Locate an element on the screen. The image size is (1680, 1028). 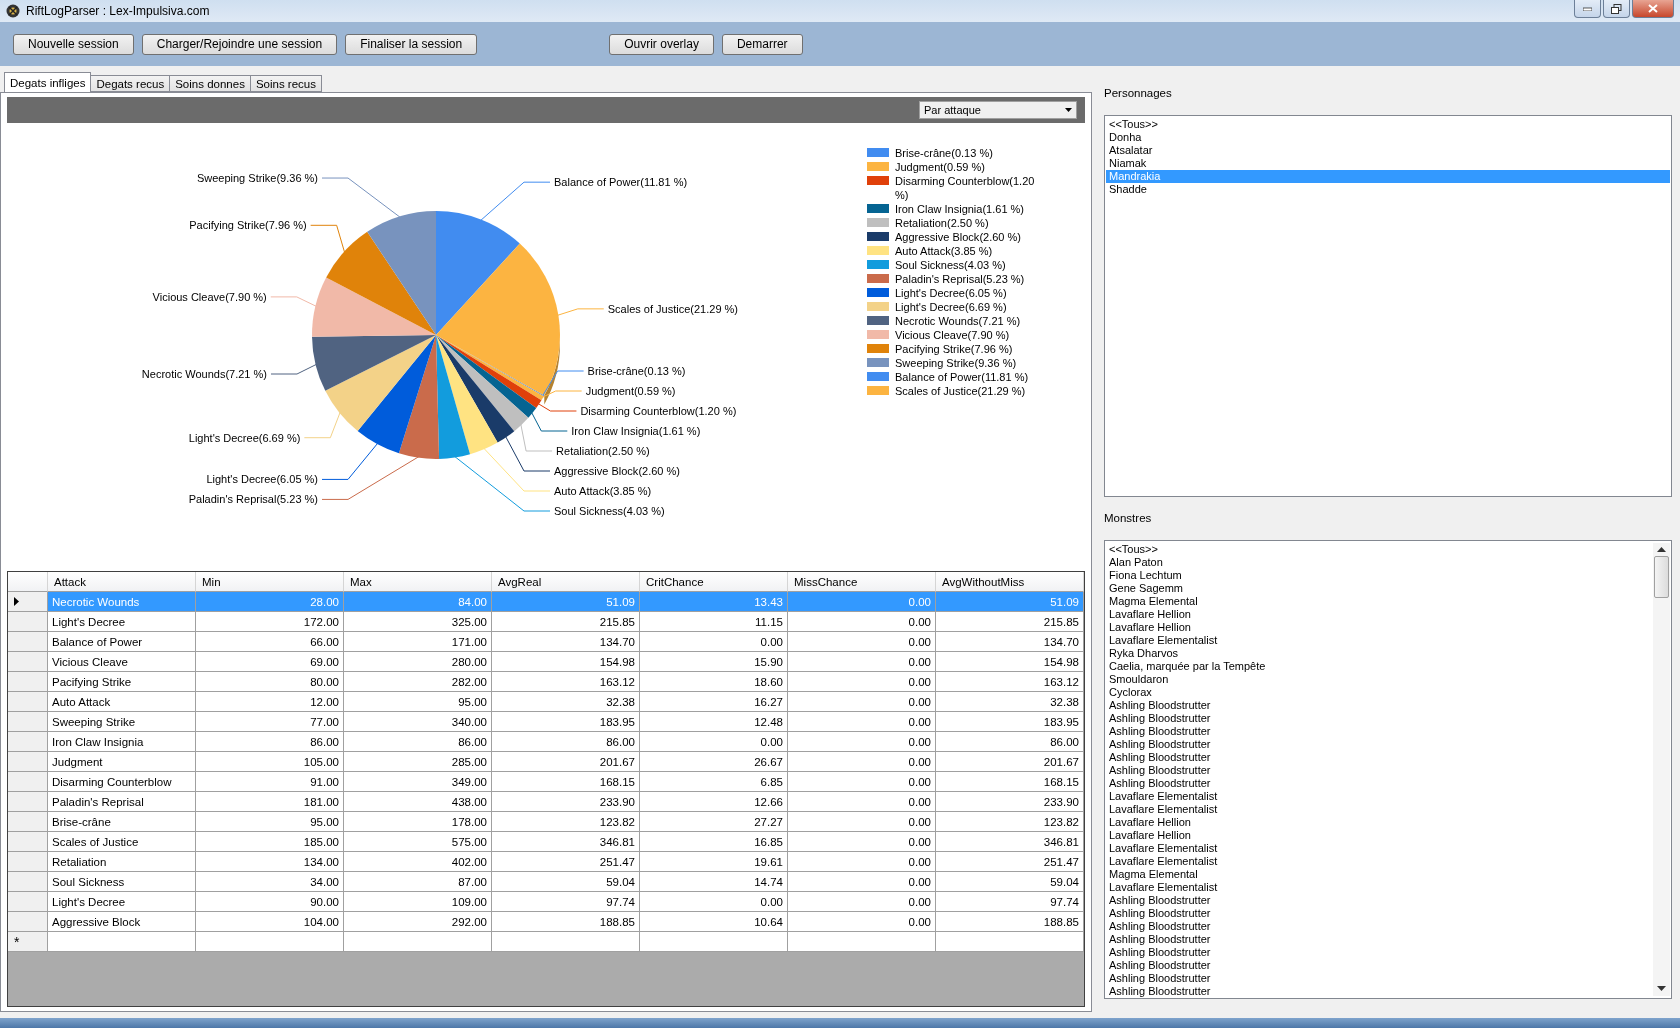
slice-label: Disarming Counterblow(1.20 %) is located at coordinates (658, 411).